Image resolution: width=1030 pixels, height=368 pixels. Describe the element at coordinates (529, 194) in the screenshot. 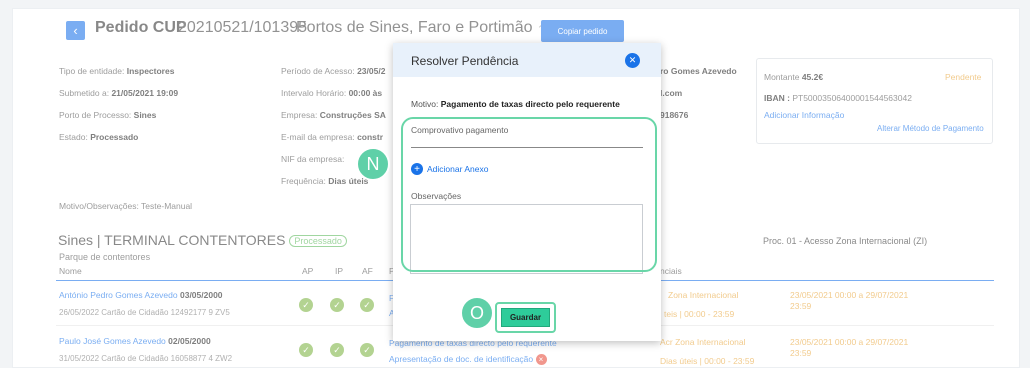

I see `form-highlight` at that location.